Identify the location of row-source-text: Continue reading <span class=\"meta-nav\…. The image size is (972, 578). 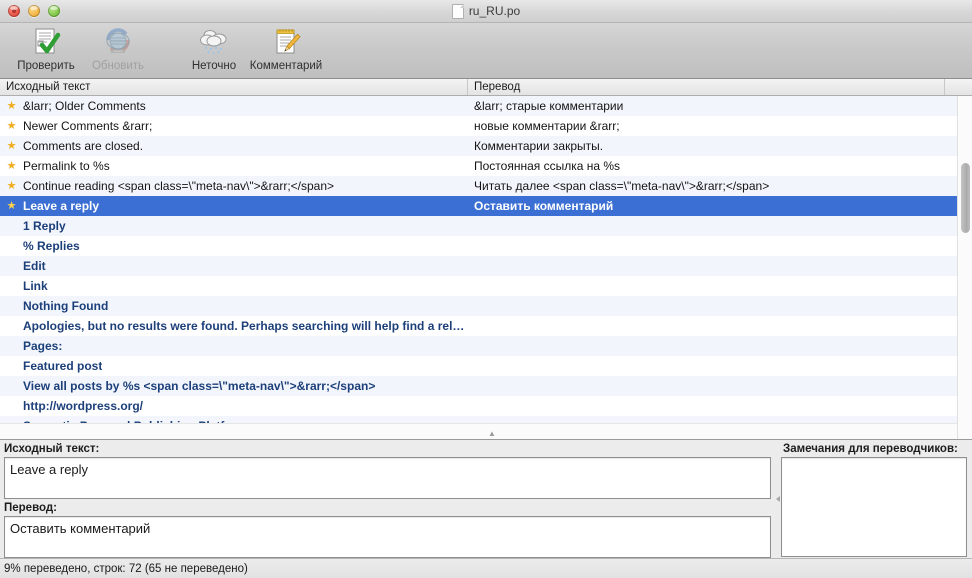
(179, 186).